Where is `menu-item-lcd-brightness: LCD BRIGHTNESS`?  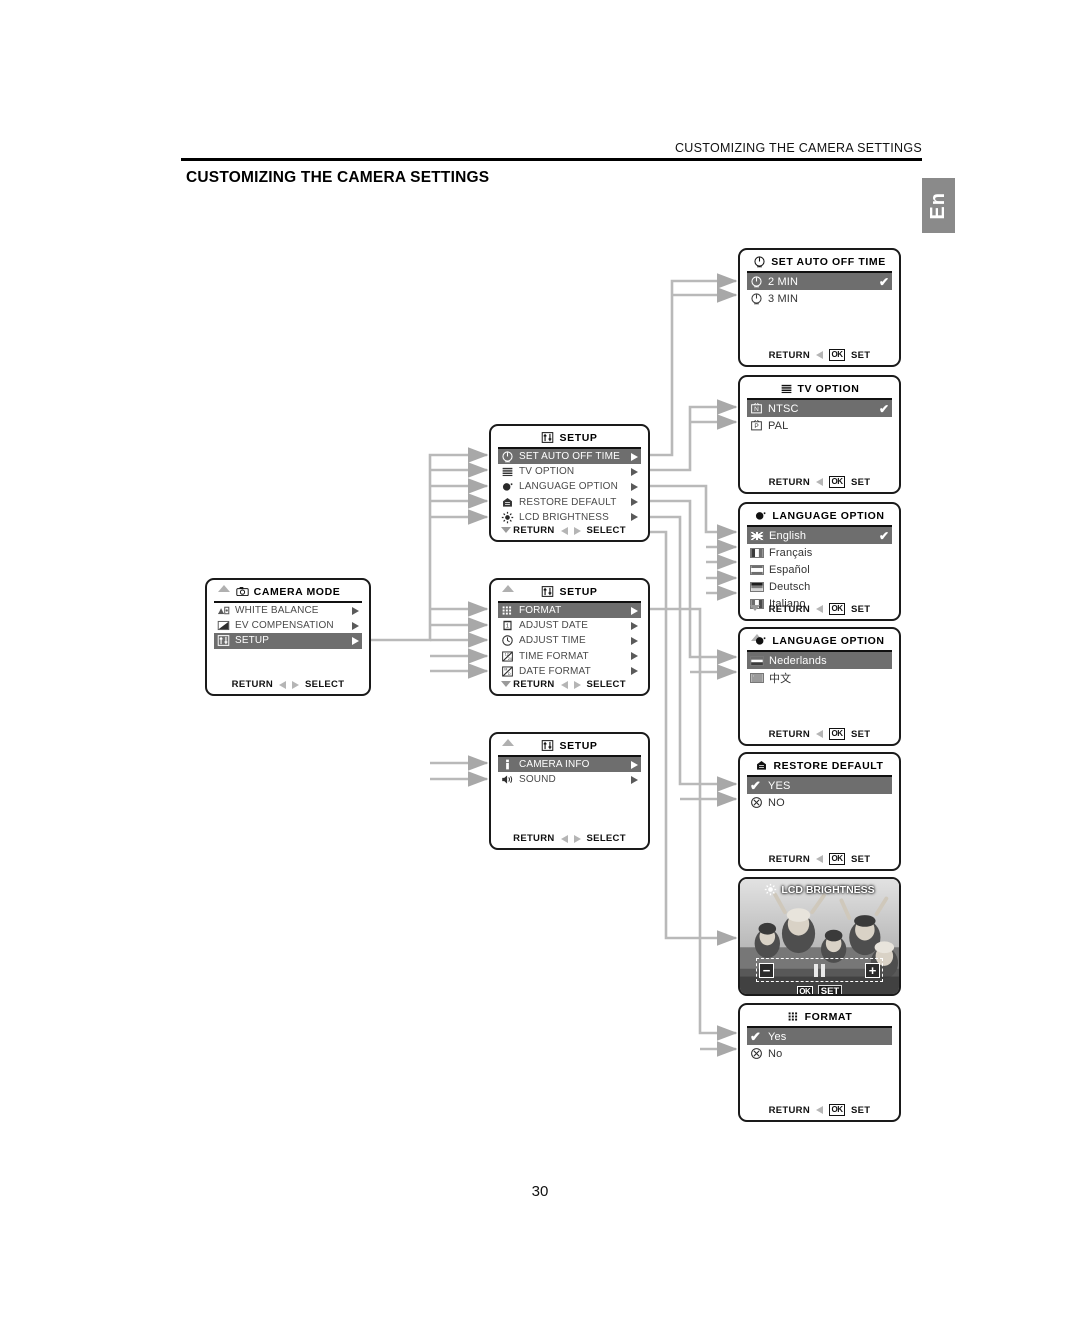 menu-item-lcd-brightness: LCD BRIGHTNESS is located at coordinates (569, 517).